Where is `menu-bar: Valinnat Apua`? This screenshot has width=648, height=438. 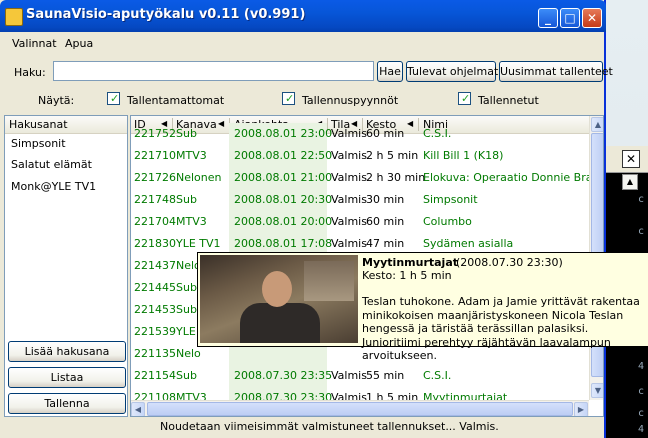 menu-bar: Valinnat Apua is located at coordinates (303, 44).